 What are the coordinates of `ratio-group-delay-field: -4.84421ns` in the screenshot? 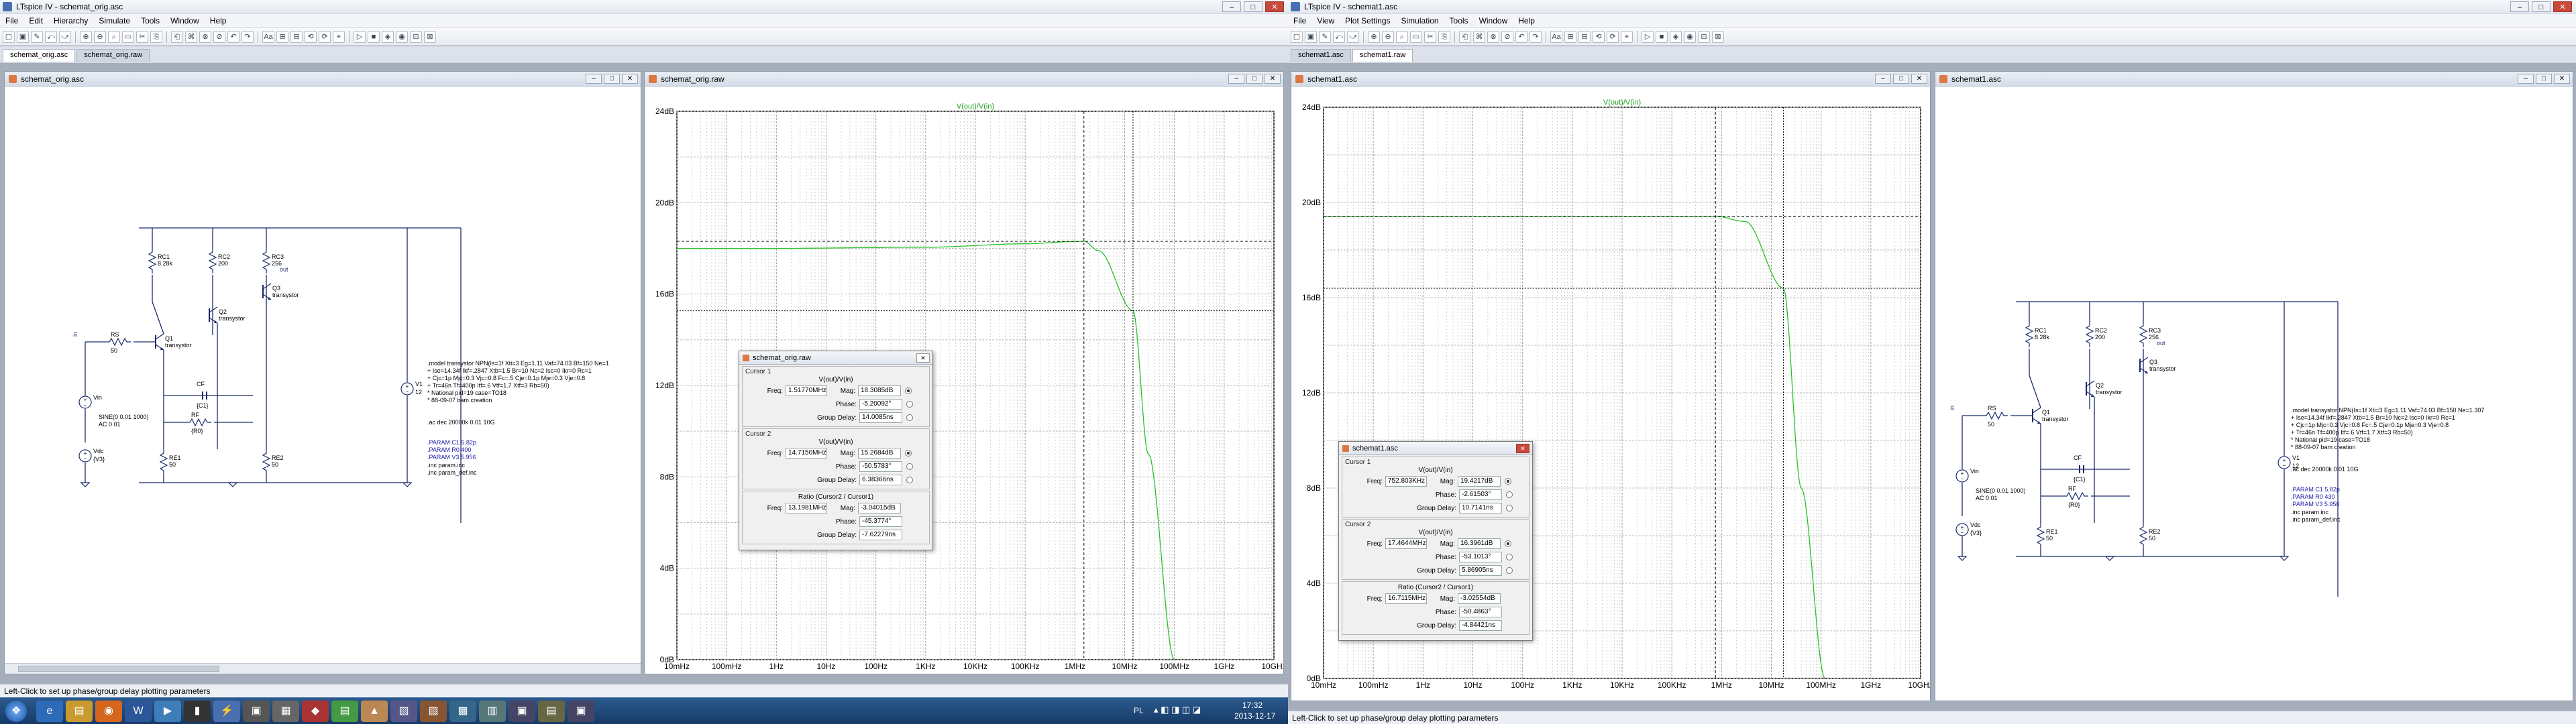 It's located at (1480, 625).